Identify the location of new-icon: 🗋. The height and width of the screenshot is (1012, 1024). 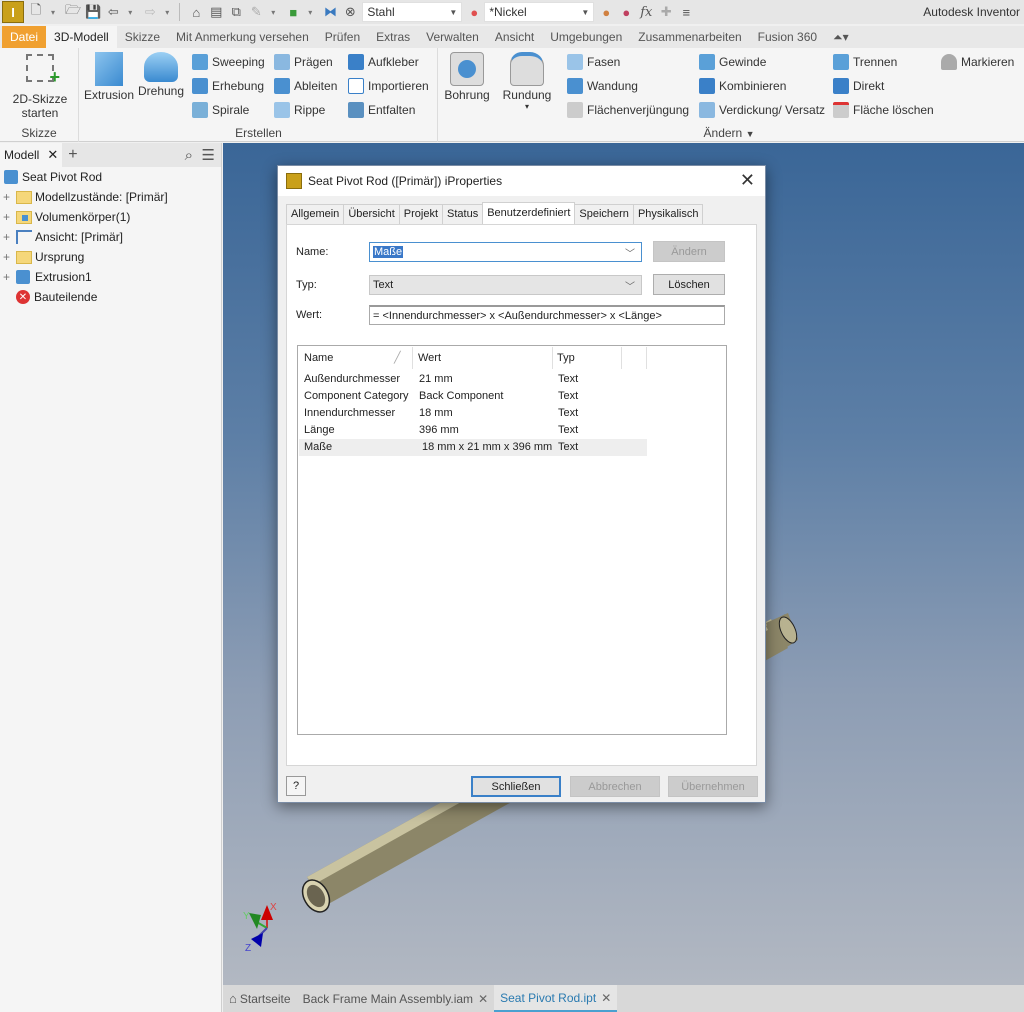
(36, 12).